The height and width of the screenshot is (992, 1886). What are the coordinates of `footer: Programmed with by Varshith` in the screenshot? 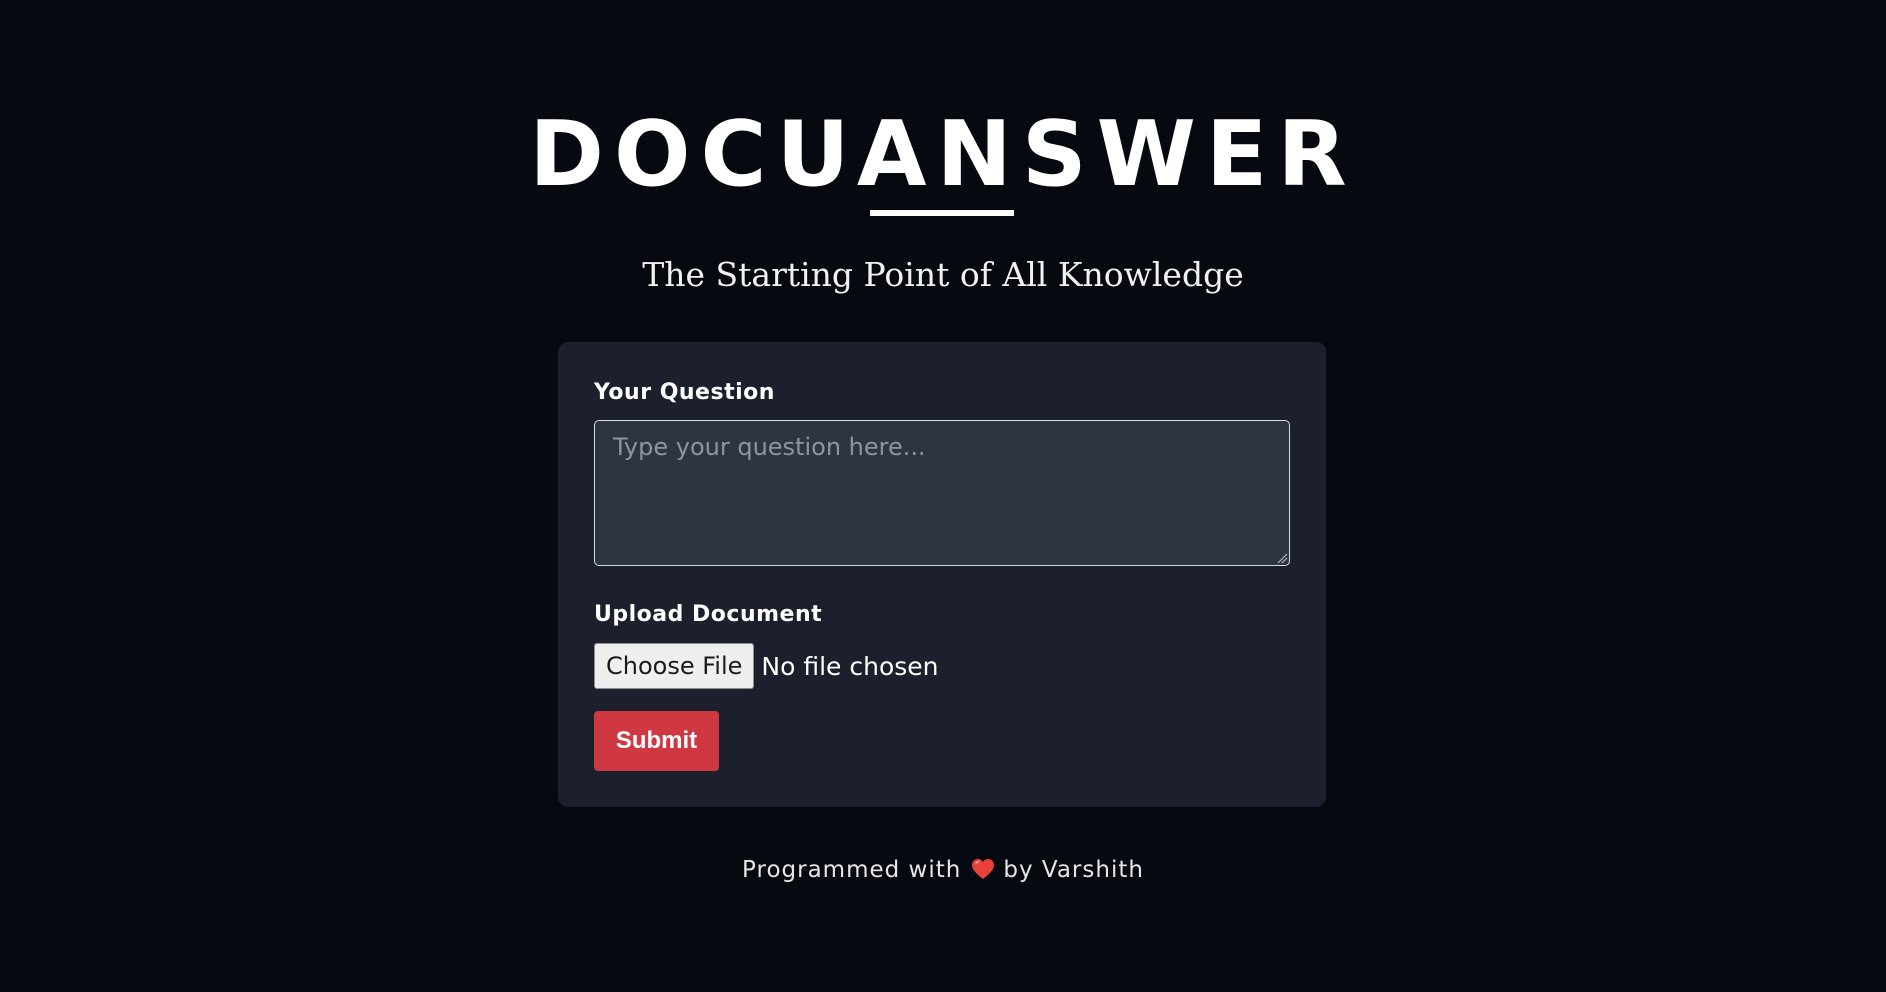 It's located at (943, 870).